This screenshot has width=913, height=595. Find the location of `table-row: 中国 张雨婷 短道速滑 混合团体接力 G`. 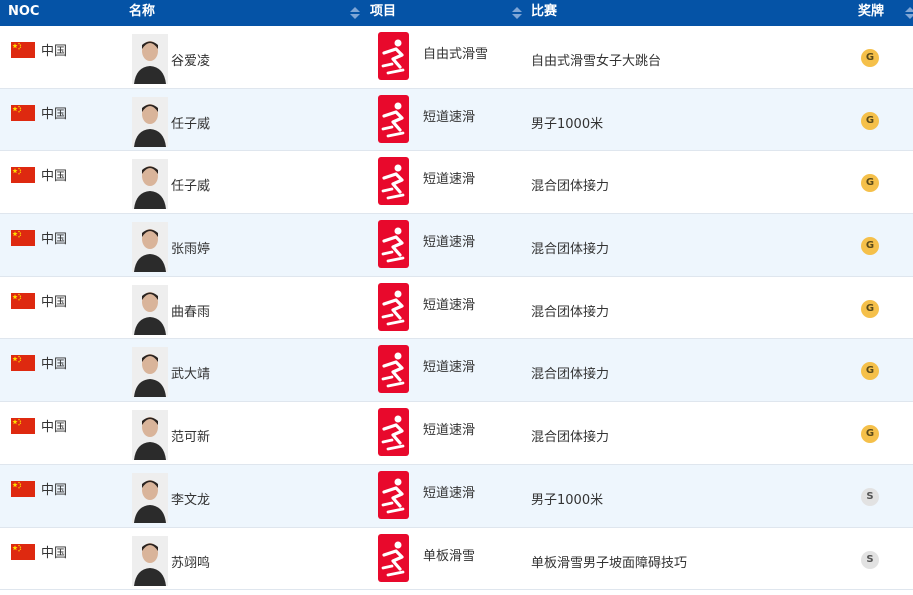

table-row: 中国 张雨婷 短道速滑 混合团体接力 G is located at coordinates (456, 245).